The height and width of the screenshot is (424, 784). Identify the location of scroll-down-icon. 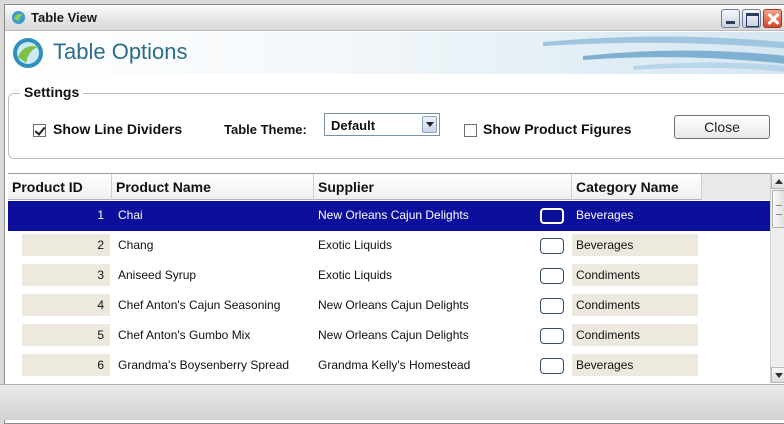
(777, 375).